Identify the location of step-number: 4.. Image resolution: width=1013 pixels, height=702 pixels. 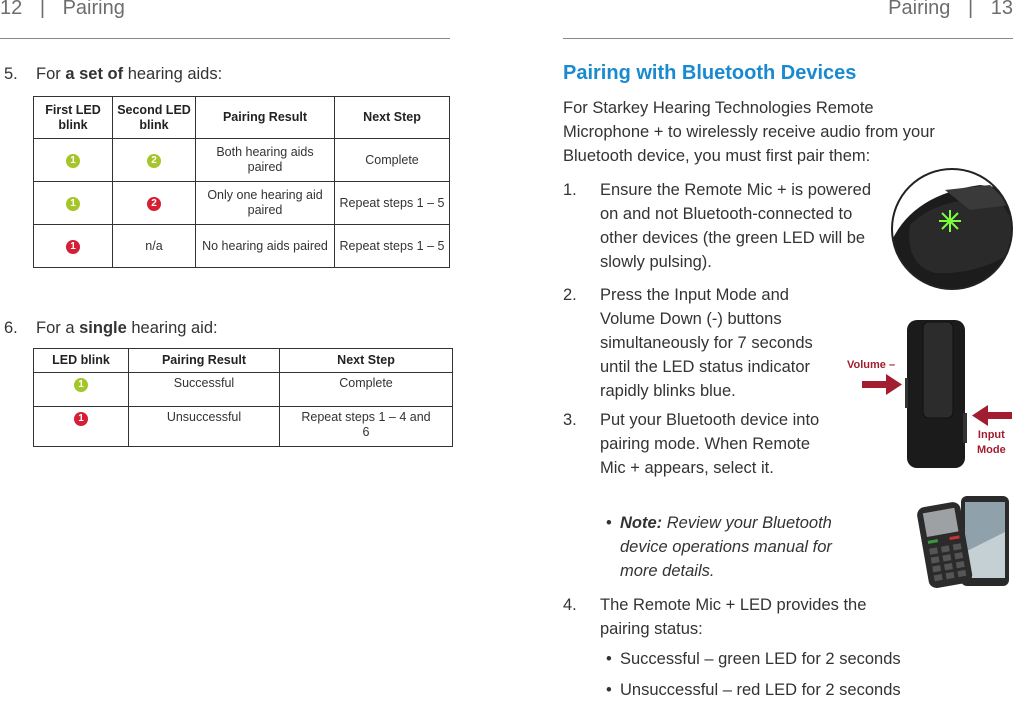
(570, 605).